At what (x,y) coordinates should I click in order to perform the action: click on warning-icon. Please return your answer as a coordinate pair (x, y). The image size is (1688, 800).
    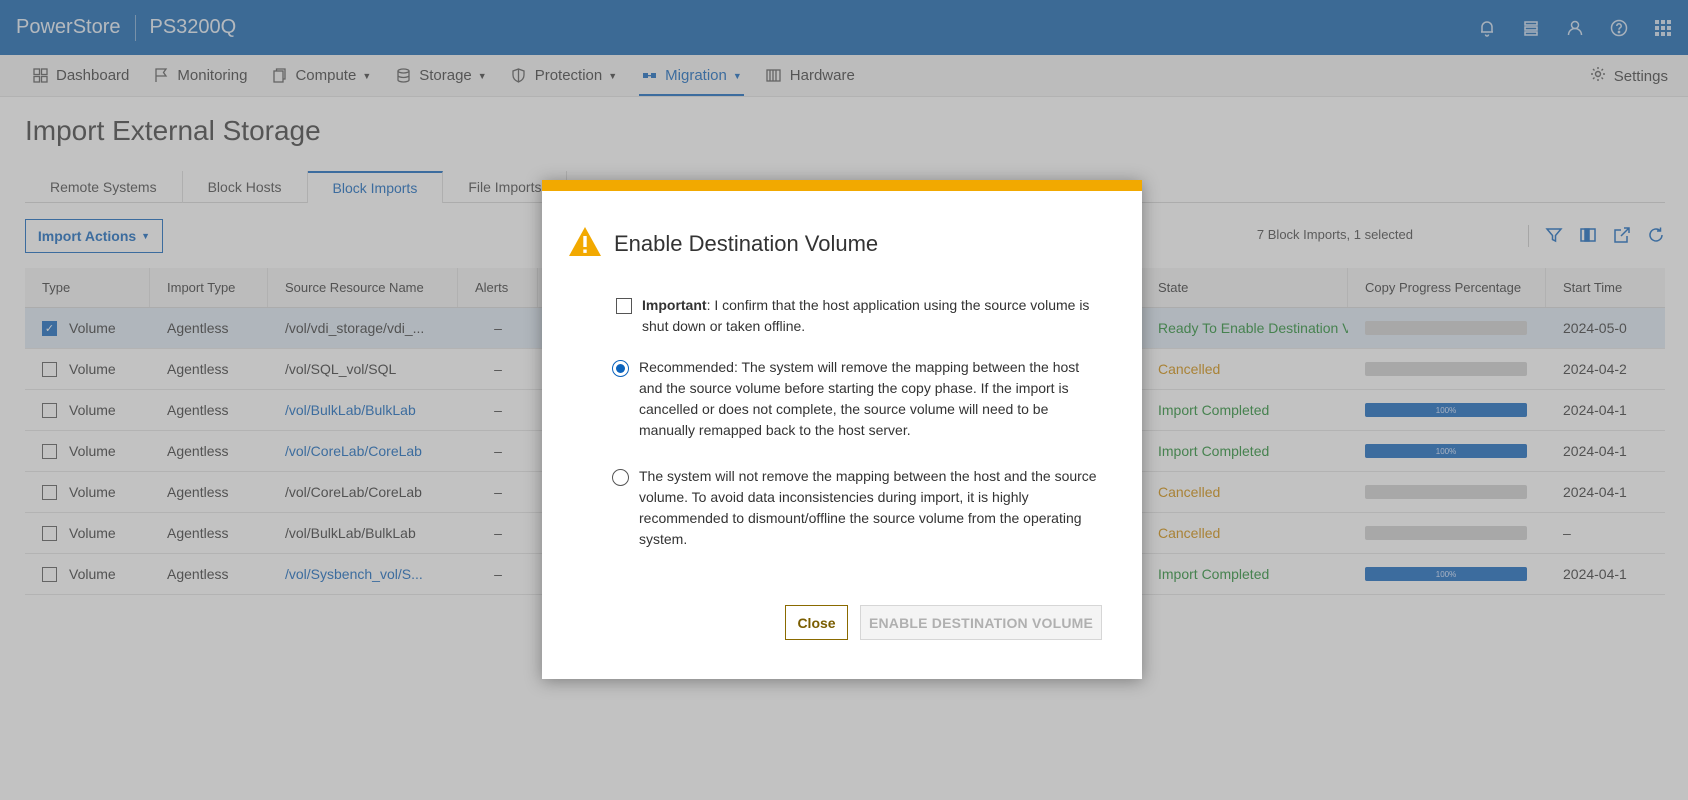
    Looking at the image, I should click on (585, 241).